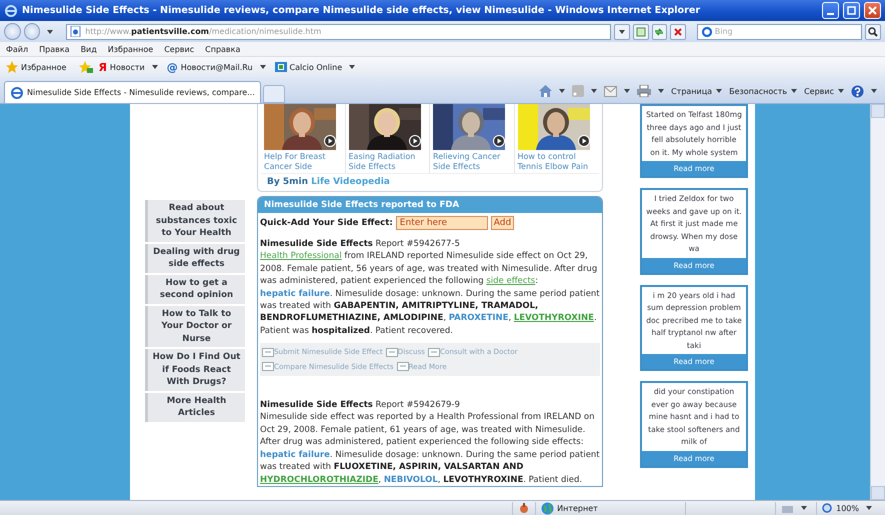 Image resolution: width=885 pixels, height=515 pixels. Describe the element at coordinates (545, 91) in the screenshot. I see `home-icon` at that location.